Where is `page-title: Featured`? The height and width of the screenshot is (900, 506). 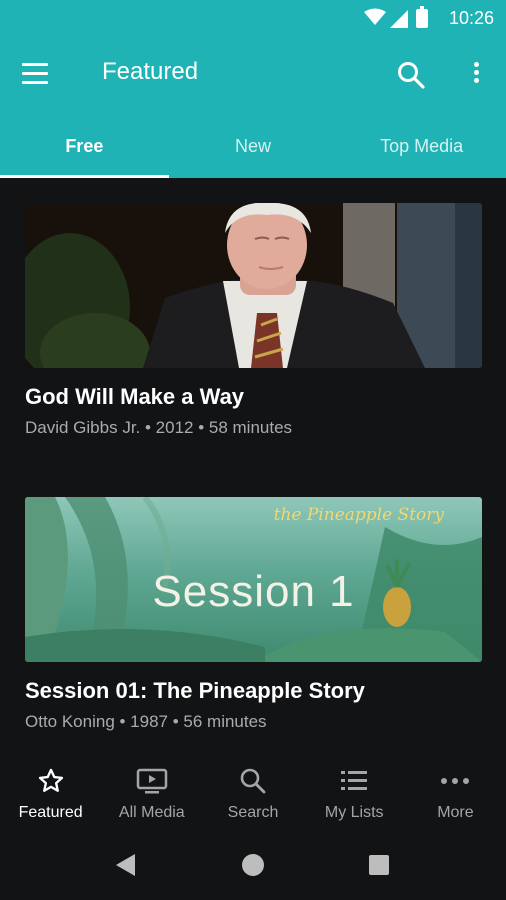
page-title: Featured is located at coordinates (150, 71).